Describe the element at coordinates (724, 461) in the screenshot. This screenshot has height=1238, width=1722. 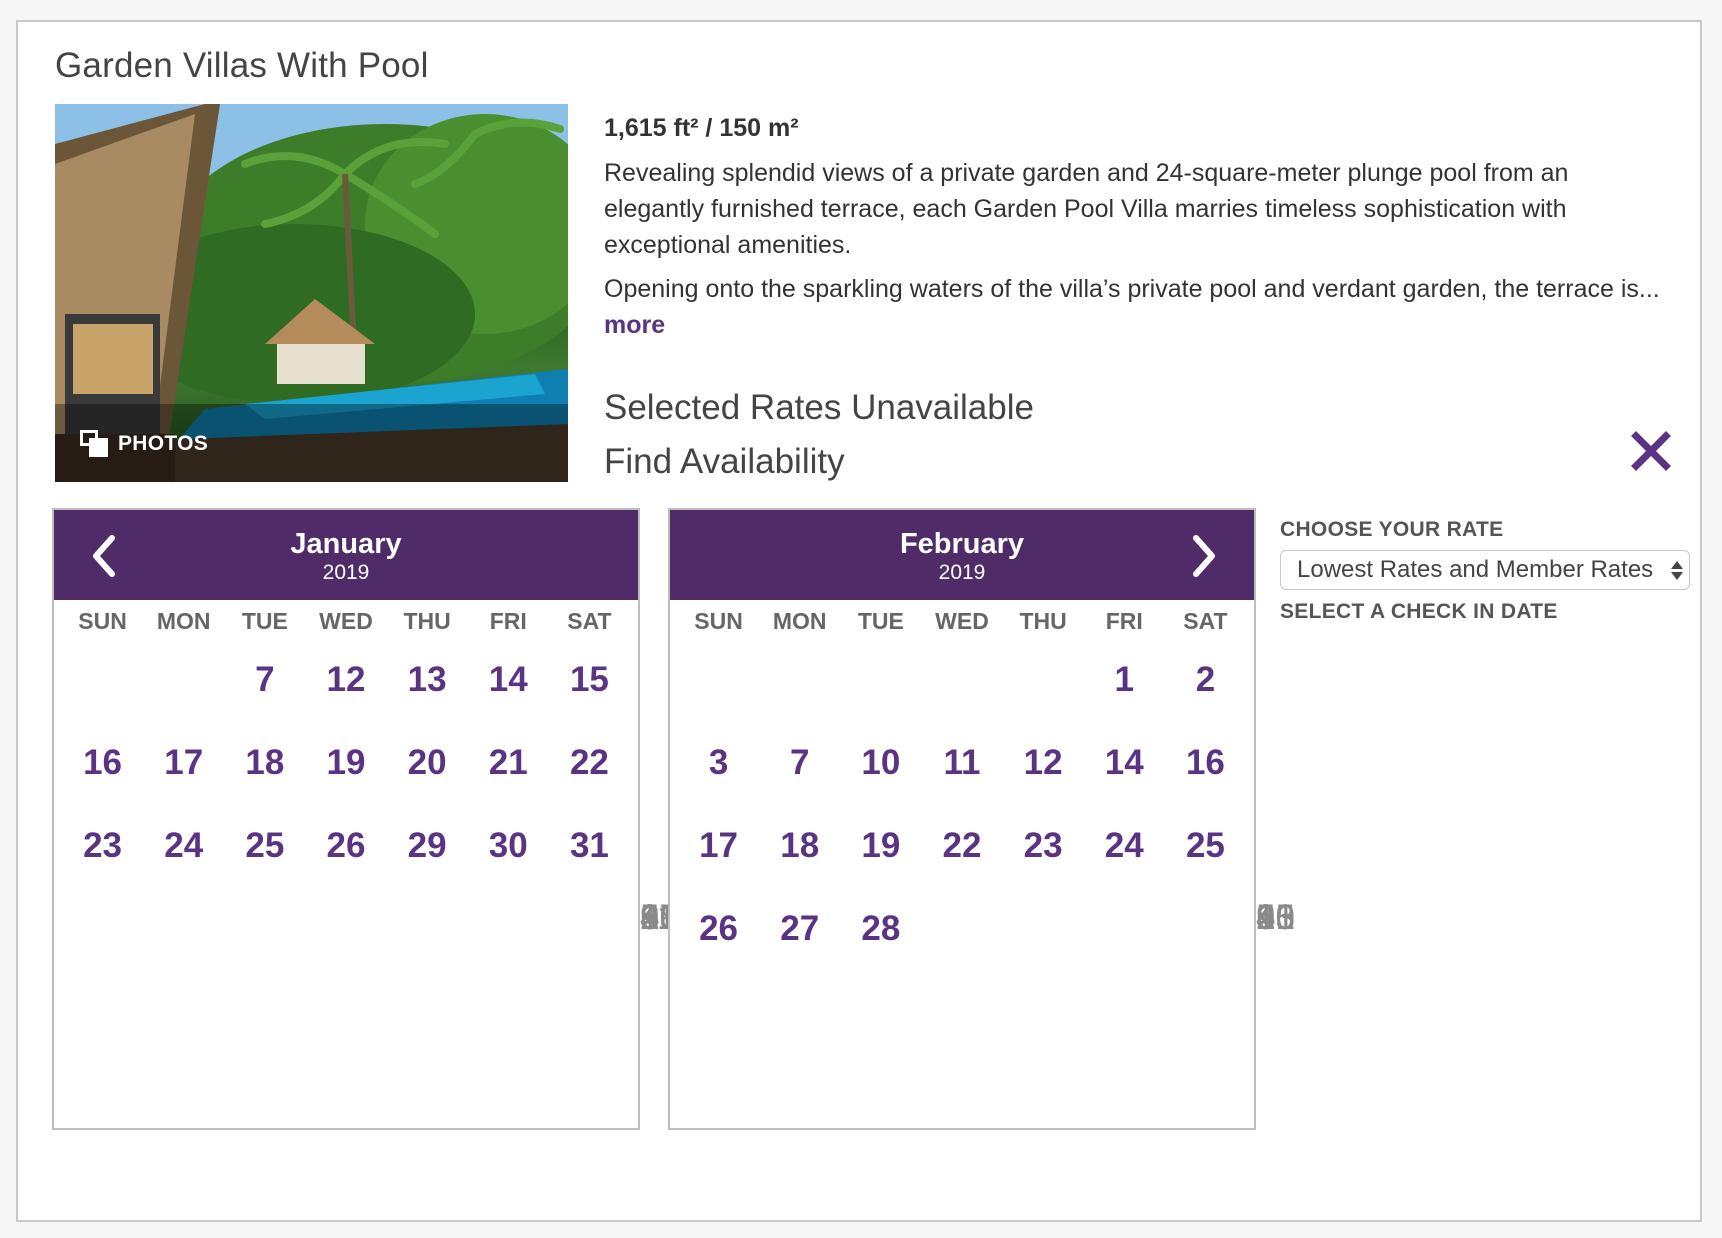
I see `find-availability-heading: Find Availability` at that location.